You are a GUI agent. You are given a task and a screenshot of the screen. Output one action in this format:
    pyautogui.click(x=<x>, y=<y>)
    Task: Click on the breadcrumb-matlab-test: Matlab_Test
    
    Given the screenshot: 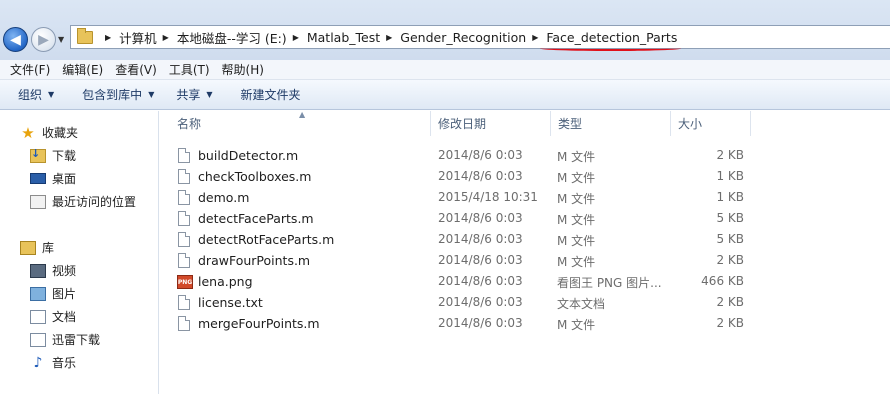 What is the action you would take?
    pyautogui.click(x=343, y=37)
    